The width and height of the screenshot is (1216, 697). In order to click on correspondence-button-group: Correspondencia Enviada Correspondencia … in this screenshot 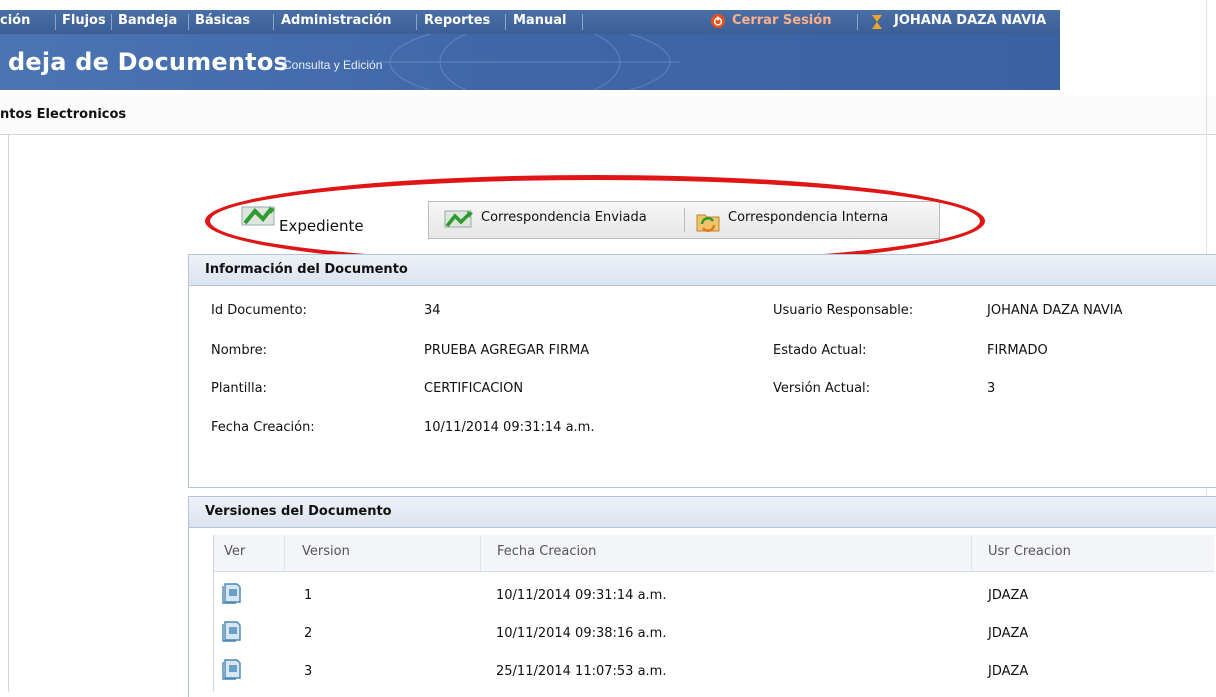, I will do `click(684, 220)`.